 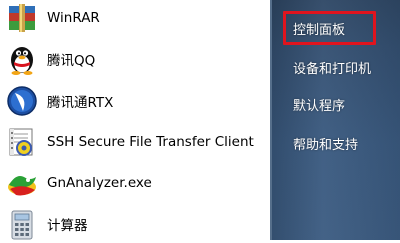 What do you see at coordinates (80, 103) in the screenshot?
I see `program-label: 腾讯通RTX` at bounding box center [80, 103].